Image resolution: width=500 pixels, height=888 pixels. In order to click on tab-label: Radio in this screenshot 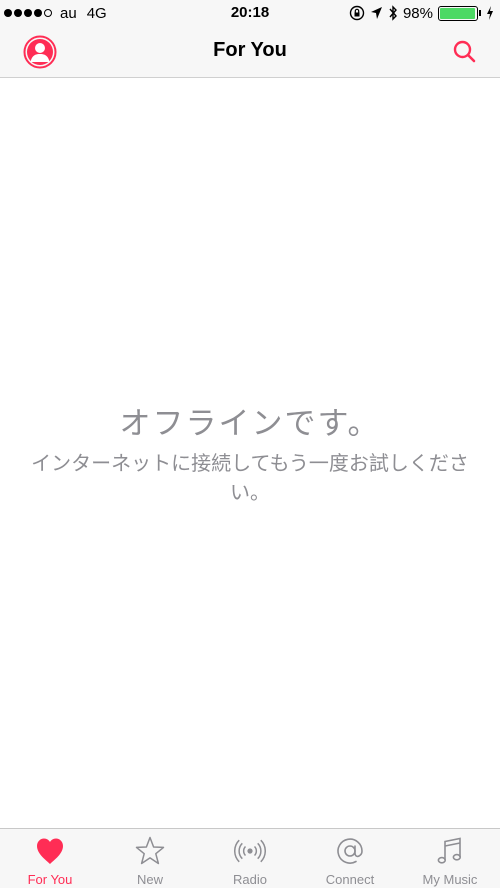, I will do `click(250, 879)`.